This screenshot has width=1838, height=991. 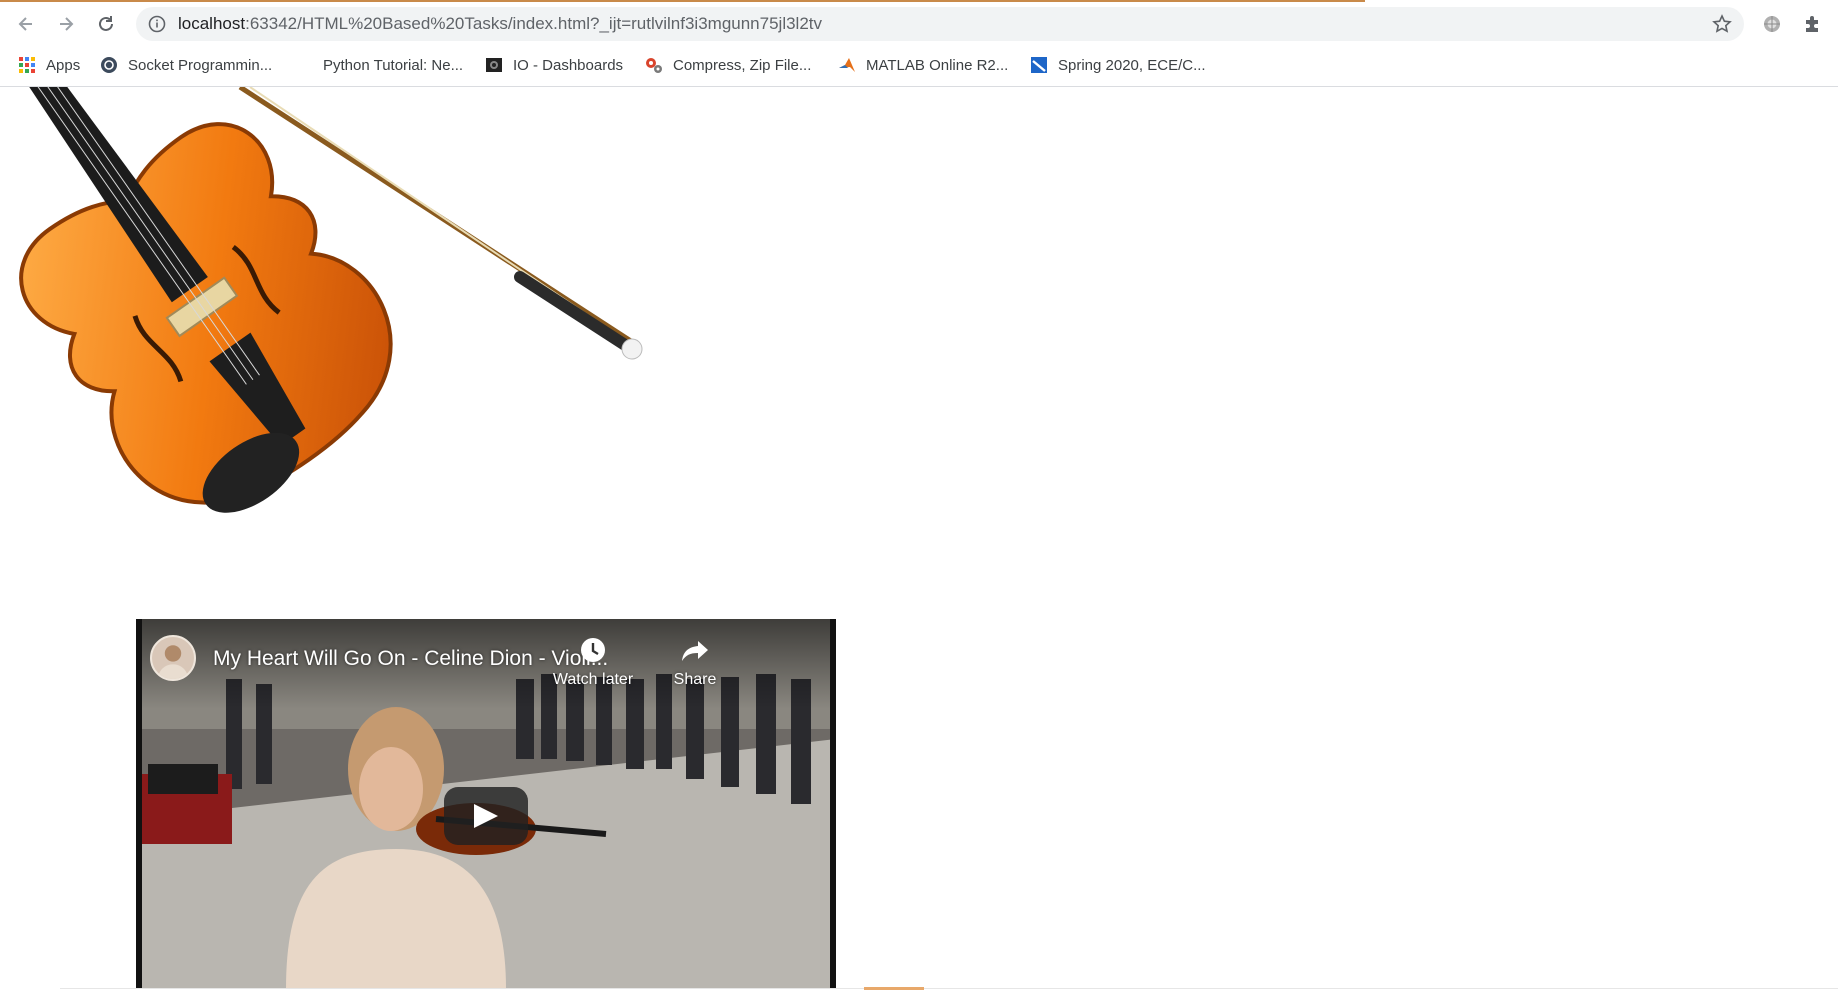 I want to click on reload-button, so click(x=106, y=24).